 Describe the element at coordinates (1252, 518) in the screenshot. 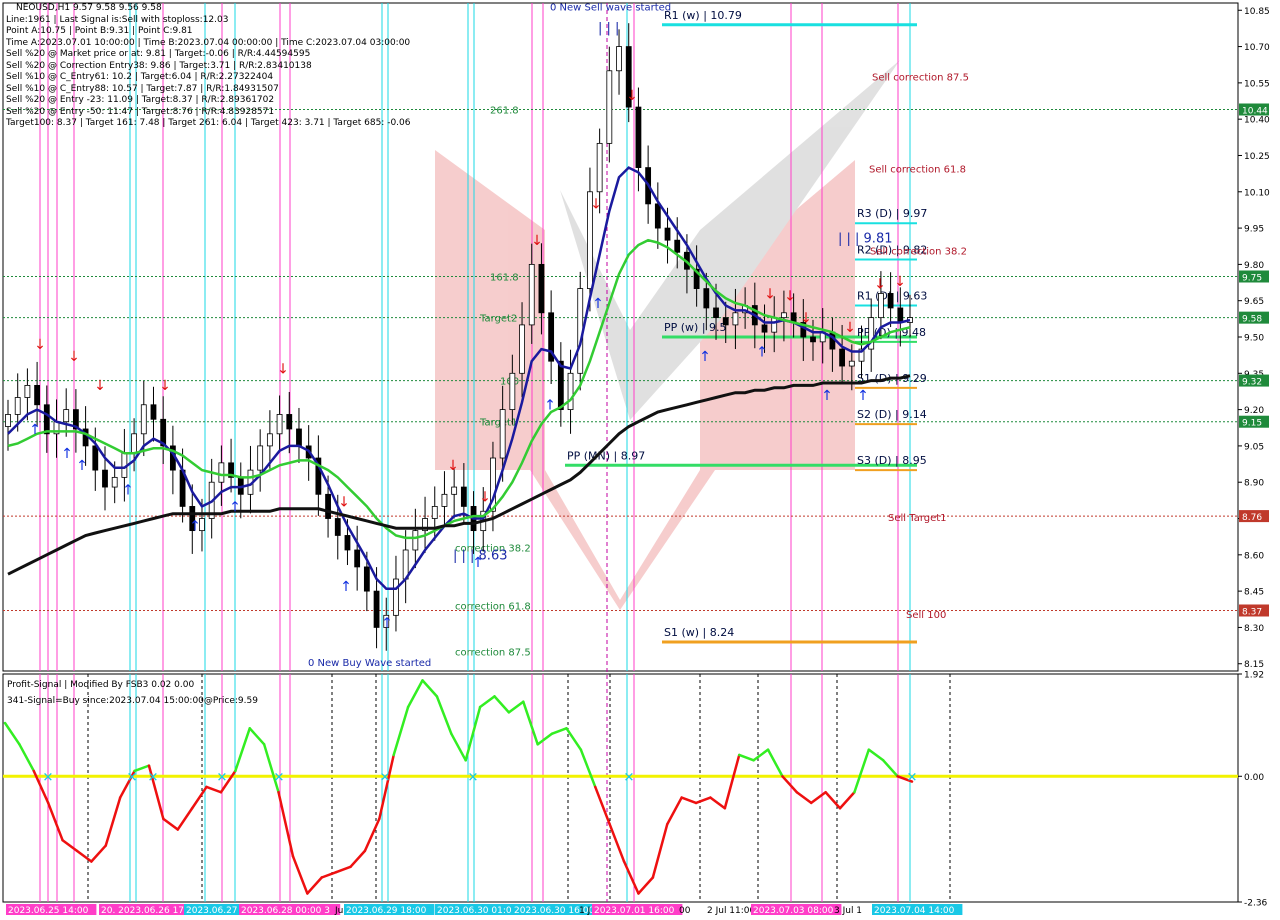

I see `price-badge-label: 8.76` at that location.